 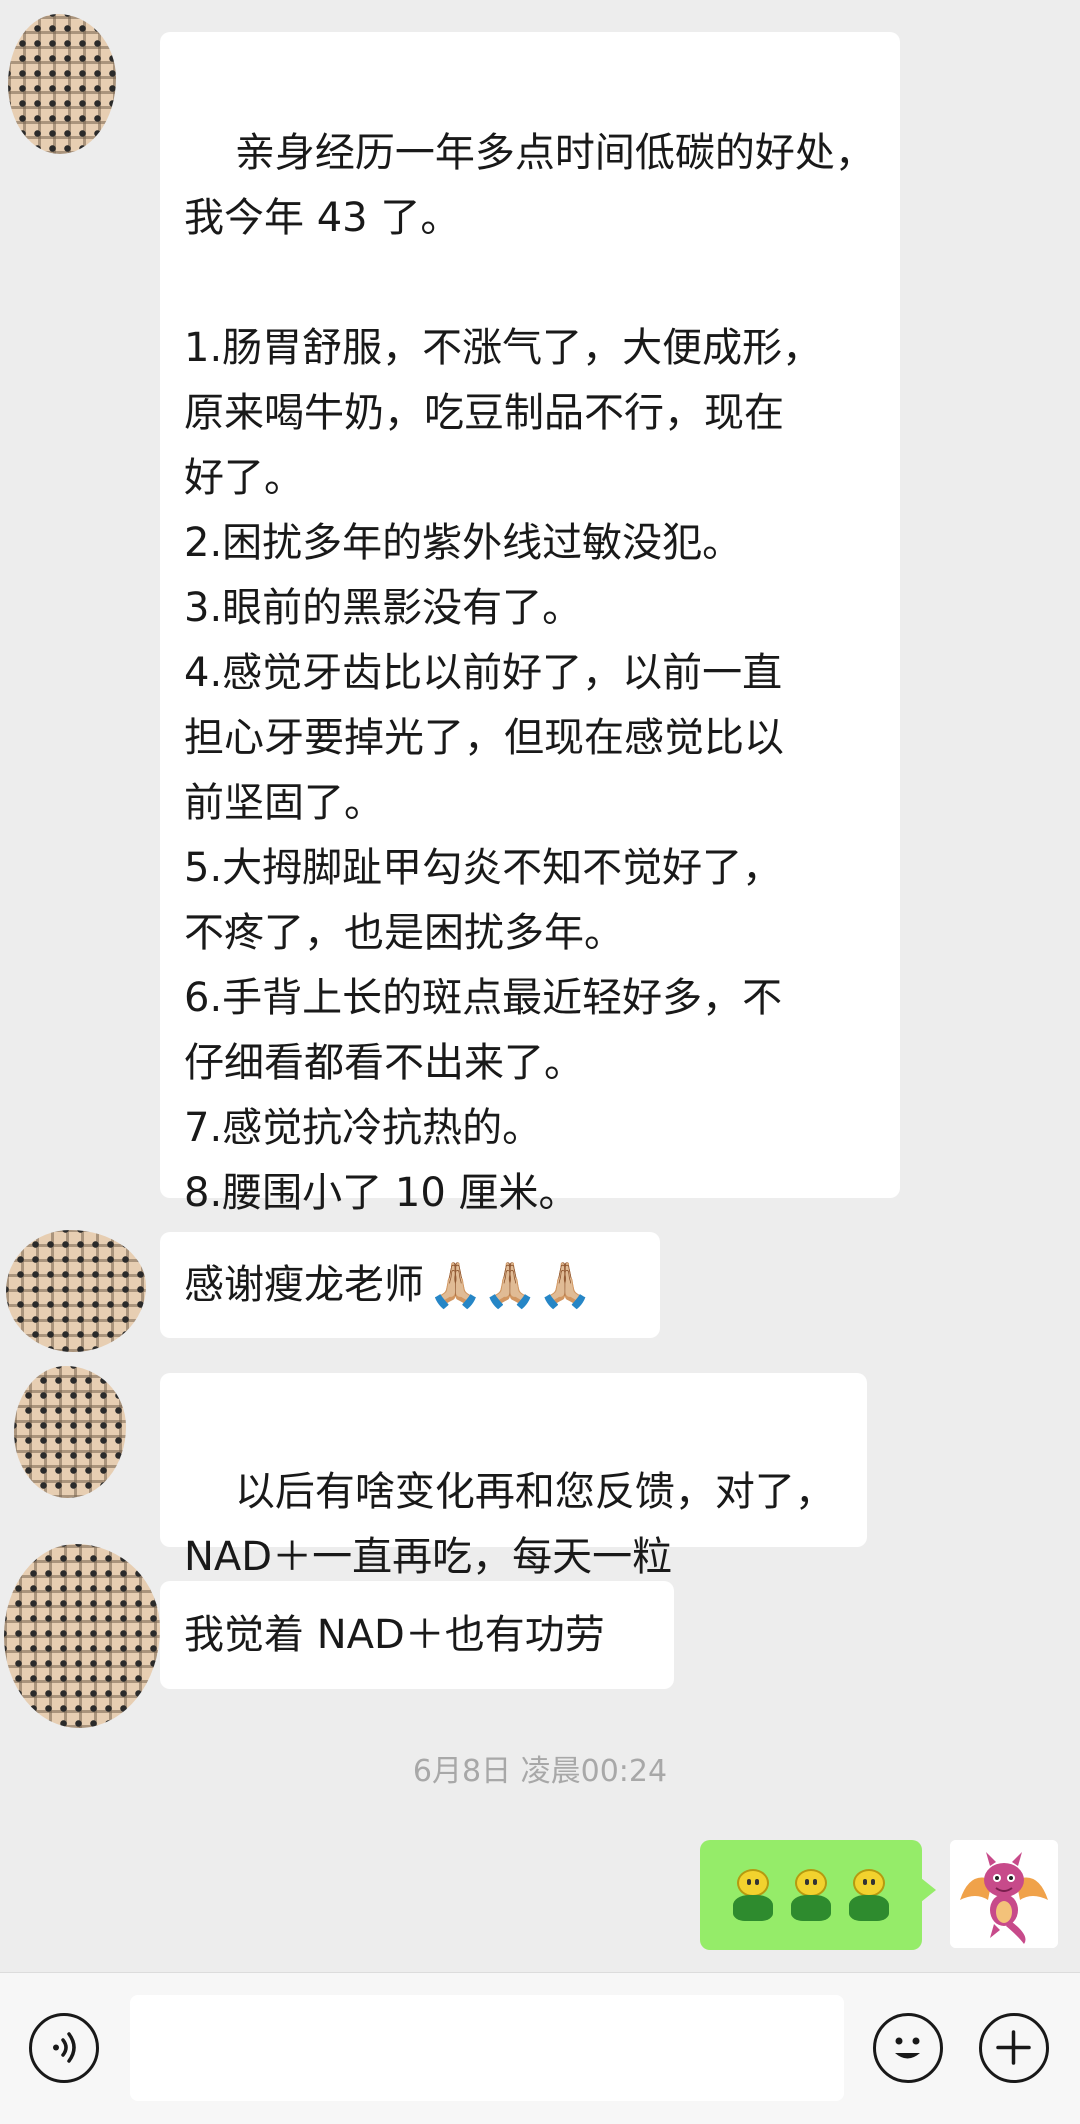 I want to click on emoji-icon, so click(x=907, y=2048).